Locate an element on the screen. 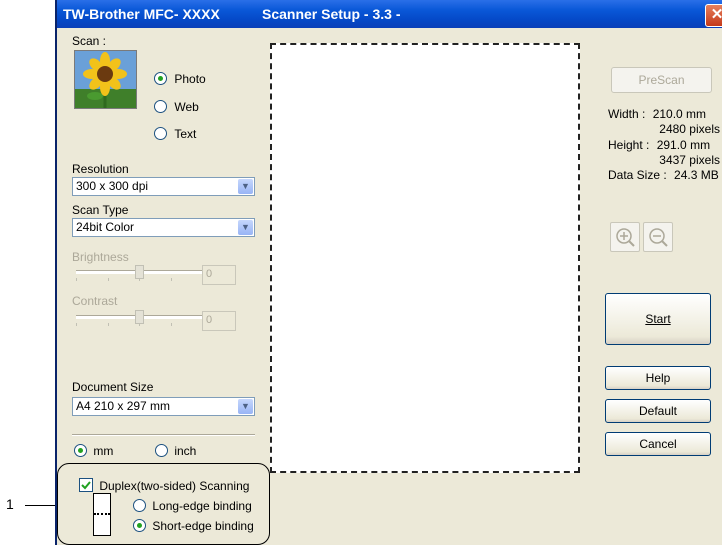 The width and height of the screenshot is (722, 545). radio-web is located at coordinates (160, 106).